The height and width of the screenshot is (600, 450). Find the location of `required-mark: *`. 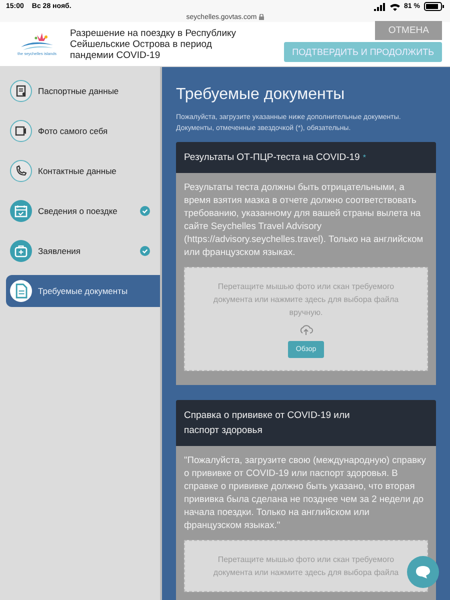

required-mark: * is located at coordinates (364, 157).